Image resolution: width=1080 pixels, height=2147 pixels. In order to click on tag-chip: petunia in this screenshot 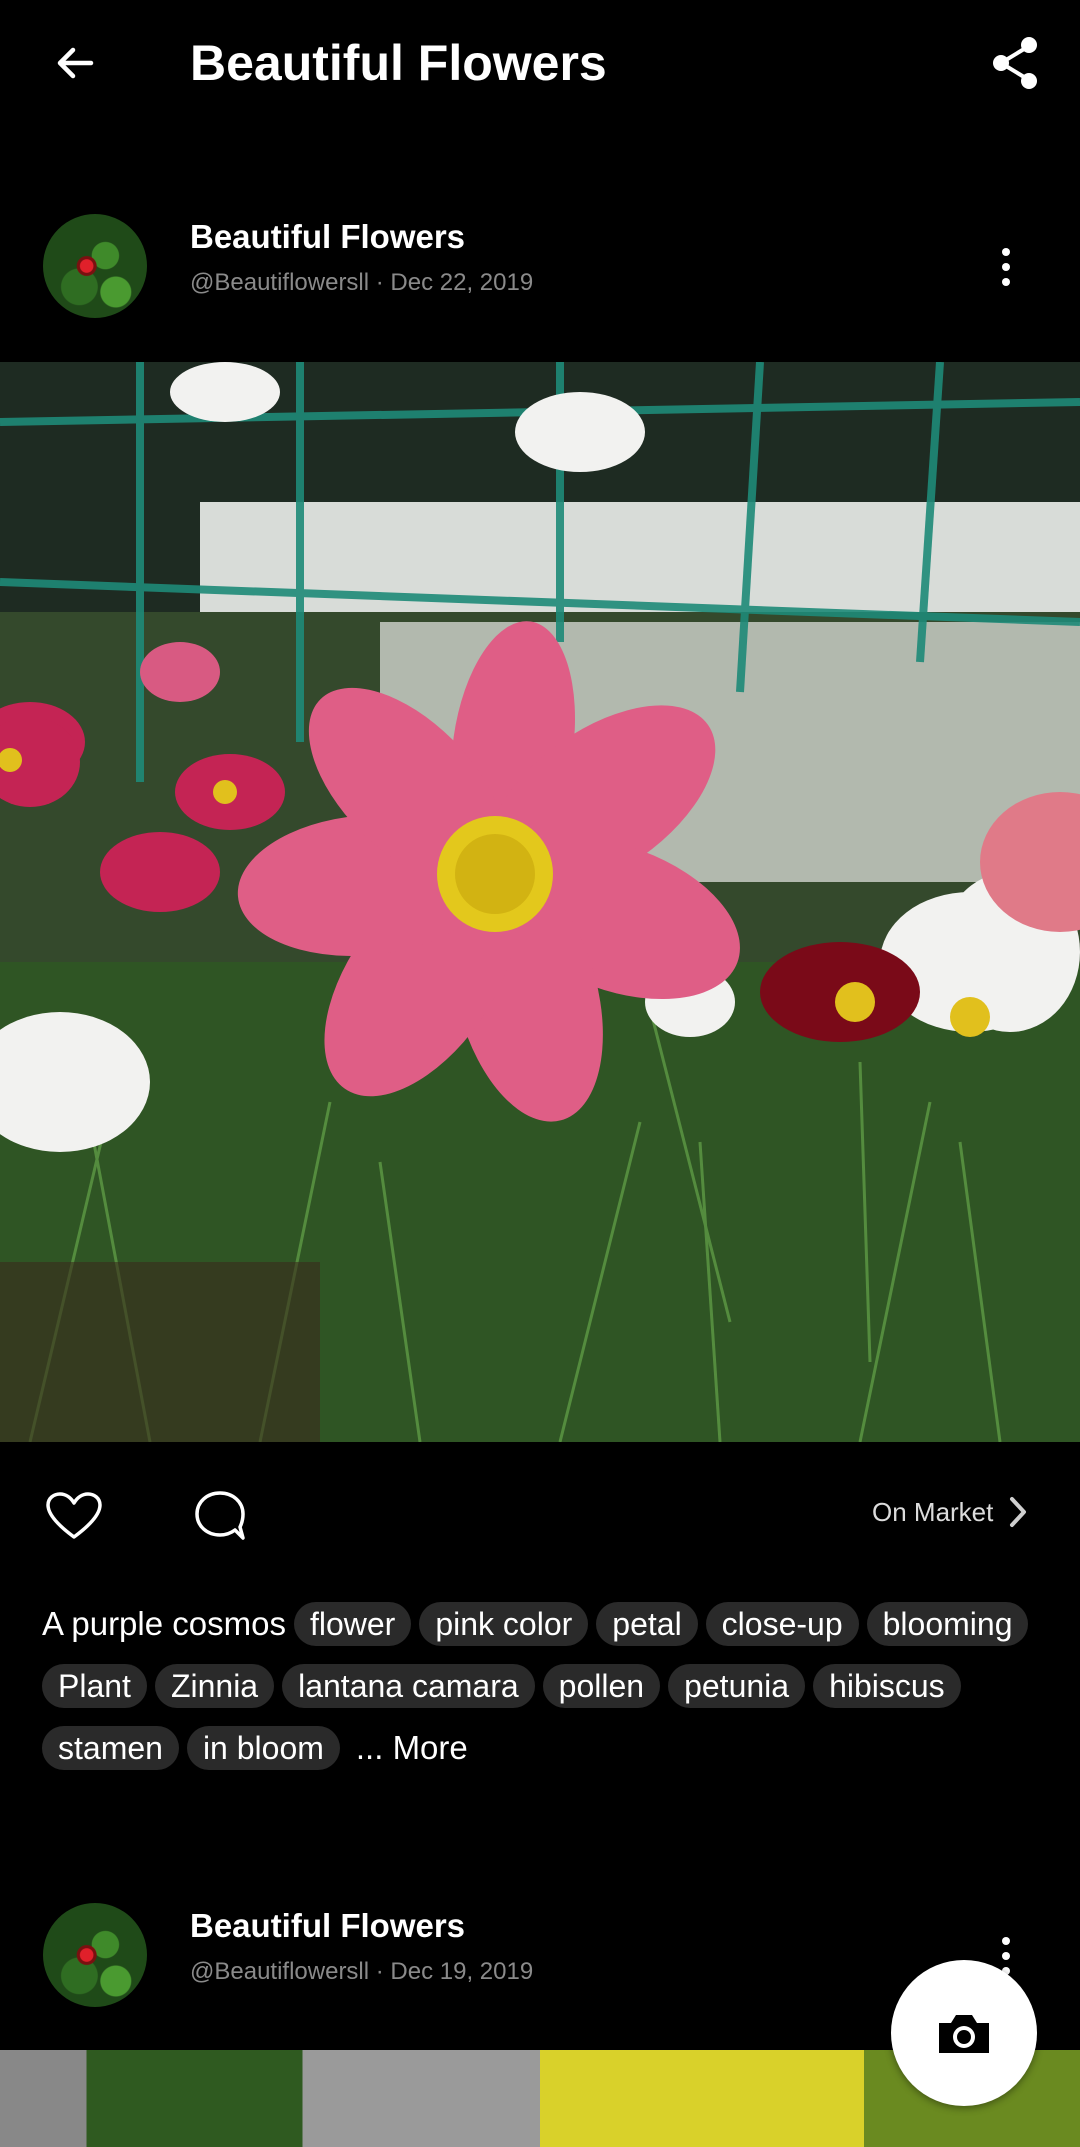, I will do `click(737, 1686)`.